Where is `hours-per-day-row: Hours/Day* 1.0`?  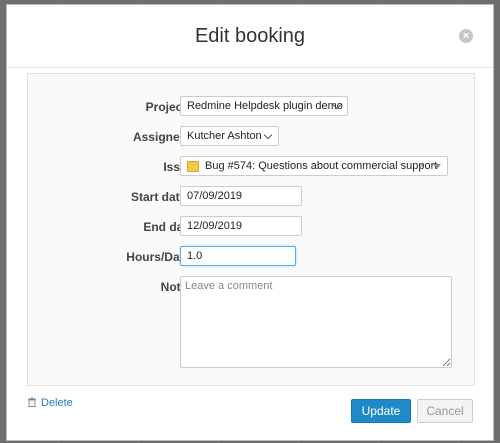 hours-per-day-row: Hours/Day* 1.0 is located at coordinates (251, 258).